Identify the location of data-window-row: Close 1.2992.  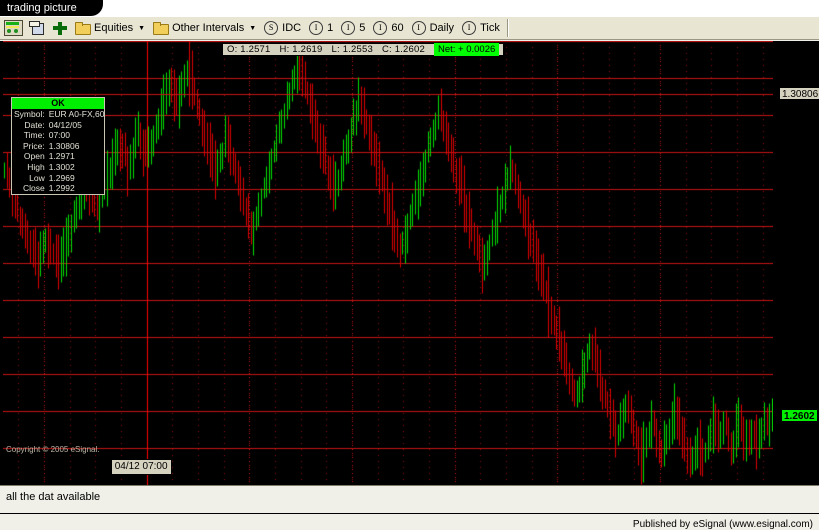
(59, 188).